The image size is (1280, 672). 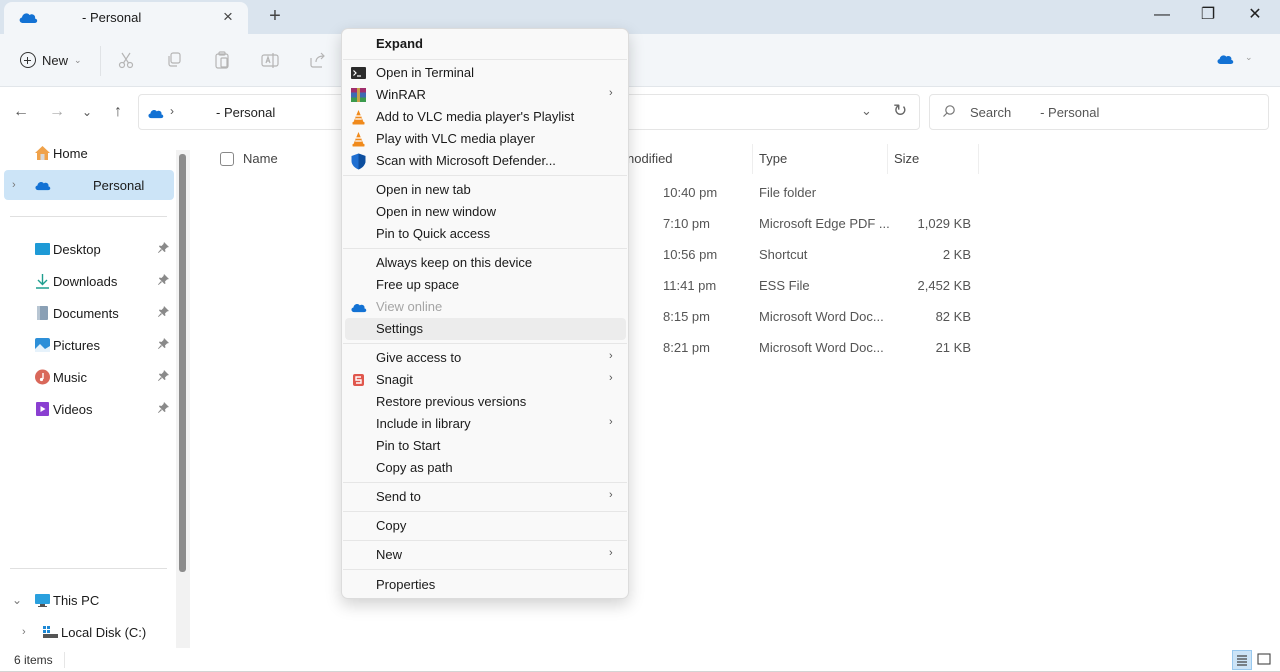 I want to click on menu-item-properties: Properties, so click(x=485, y=585).